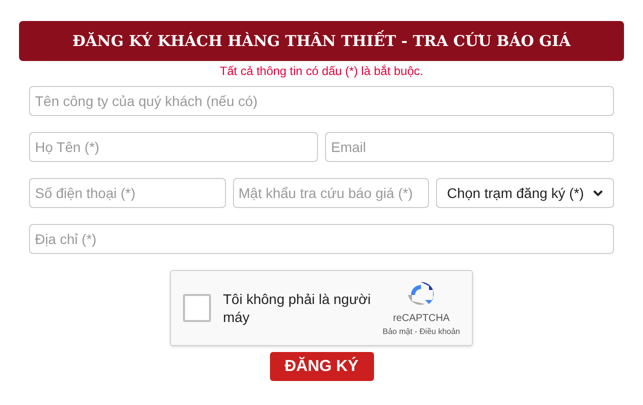  What do you see at coordinates (421, 319) in the screenshot?
I see `captcha-brand: reCAPTCHA` at bounding box center [421, 319].